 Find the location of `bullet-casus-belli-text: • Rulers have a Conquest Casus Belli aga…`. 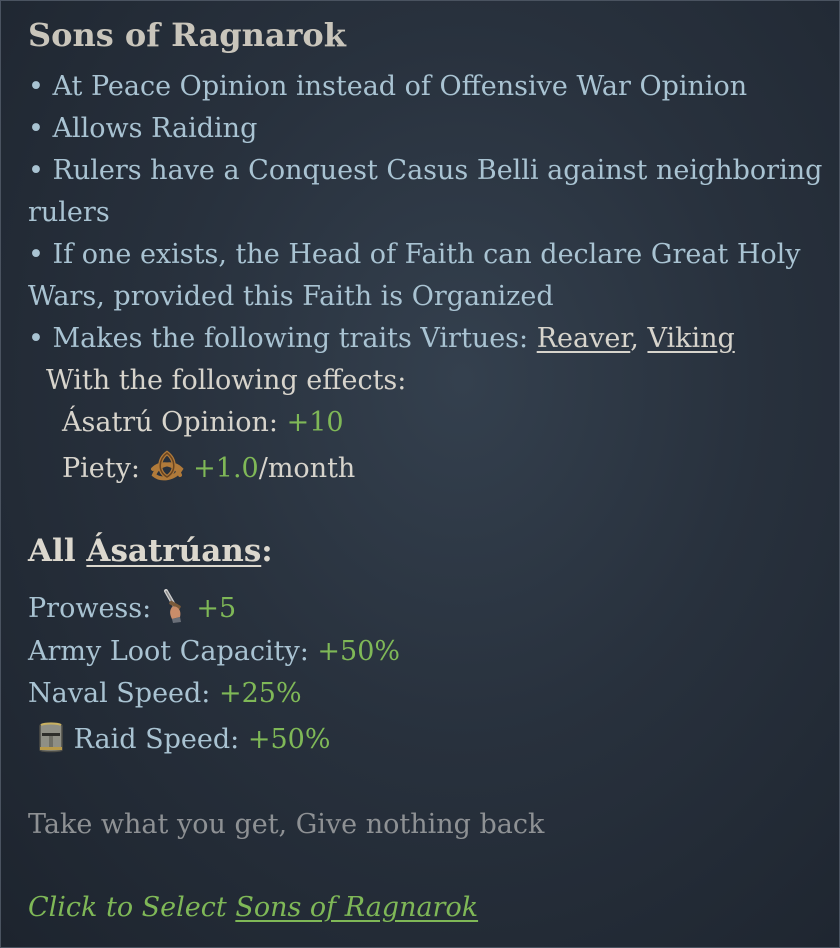

bullet-casus-belli-text: • Rulers have a Conquest Casus Belli aga… is located at coordinates (425, 170).